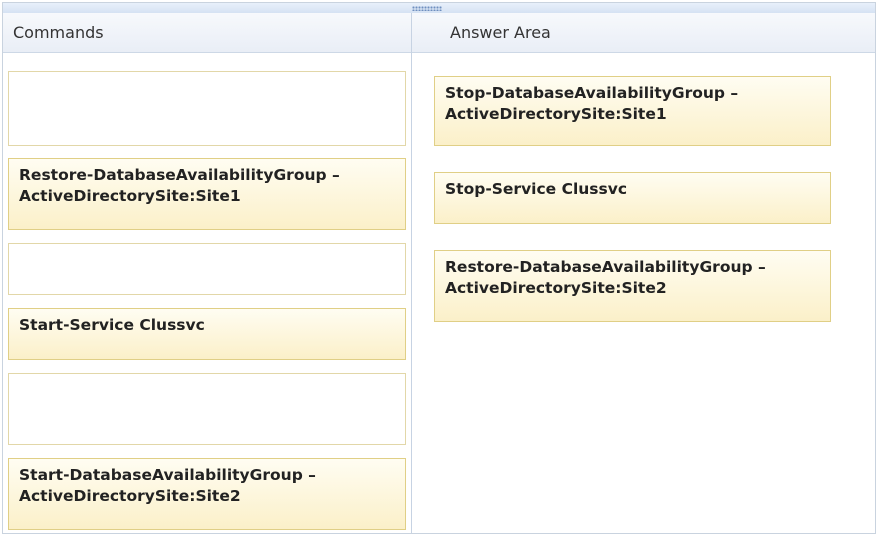 This screenshot has width=878, height=538. What do you see at coordinates (207, 33) in the screenshot?
I see `commands-header: Commands` at bounding box center [207, 33].